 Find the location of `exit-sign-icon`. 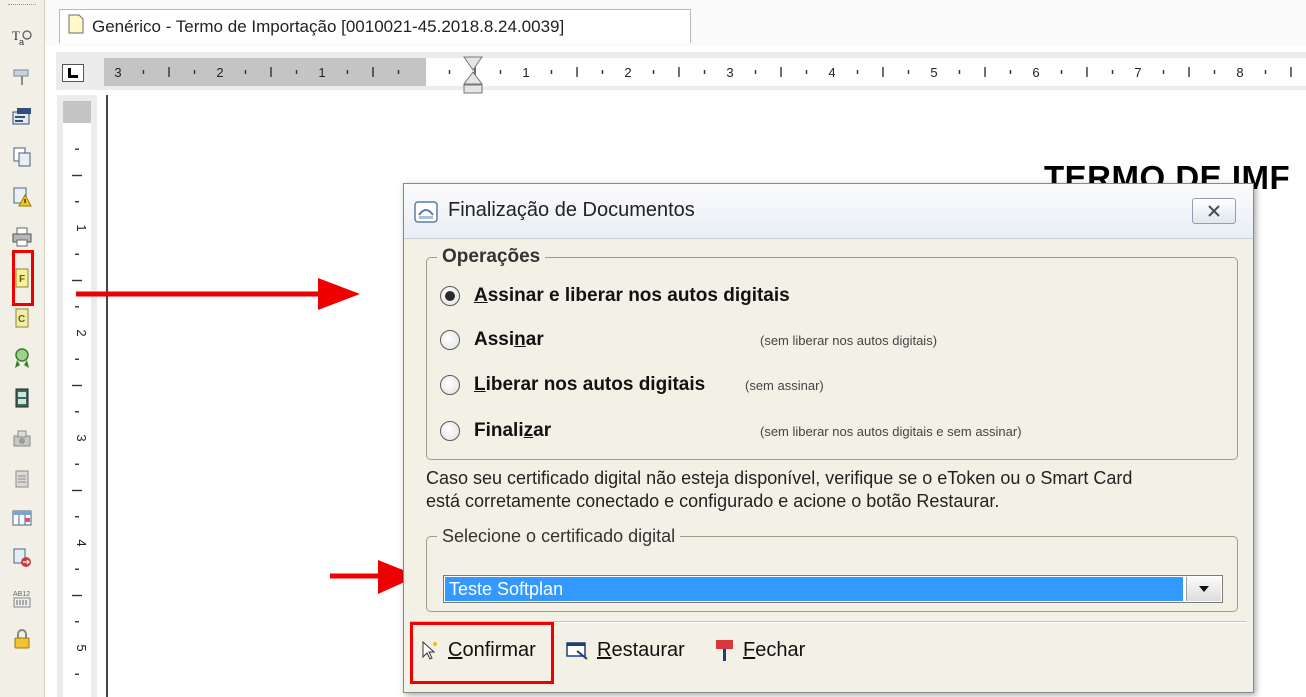

exit-sign-icon is located at coordinates (724, 650).